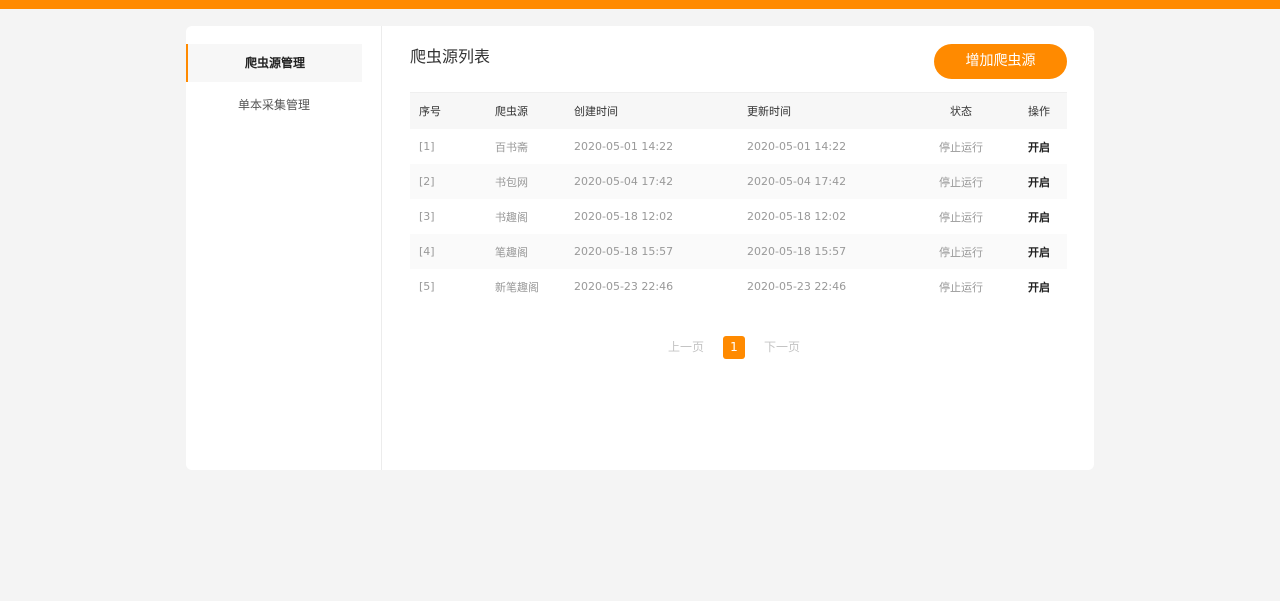 The height and width of the screenshot is (601, 1280). I want to click on sidebar-item-label: 单本采集管理, so click(273, 105).